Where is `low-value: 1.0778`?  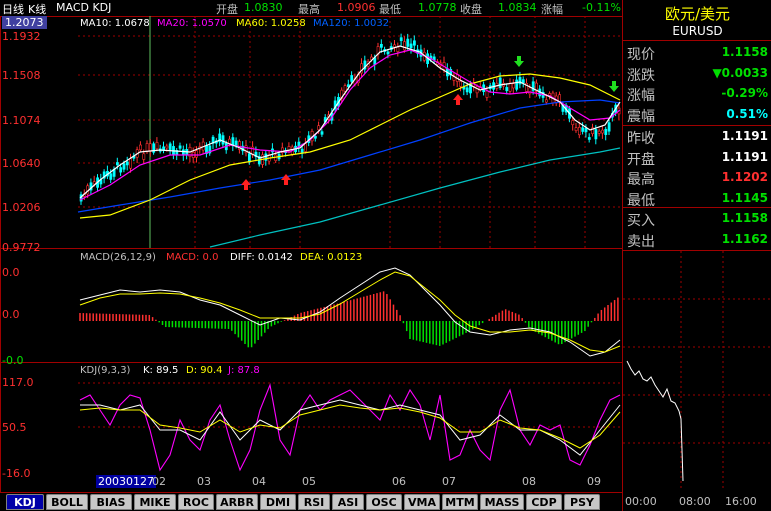
low-value: 1.0778 is located at coordinates (437, 7).